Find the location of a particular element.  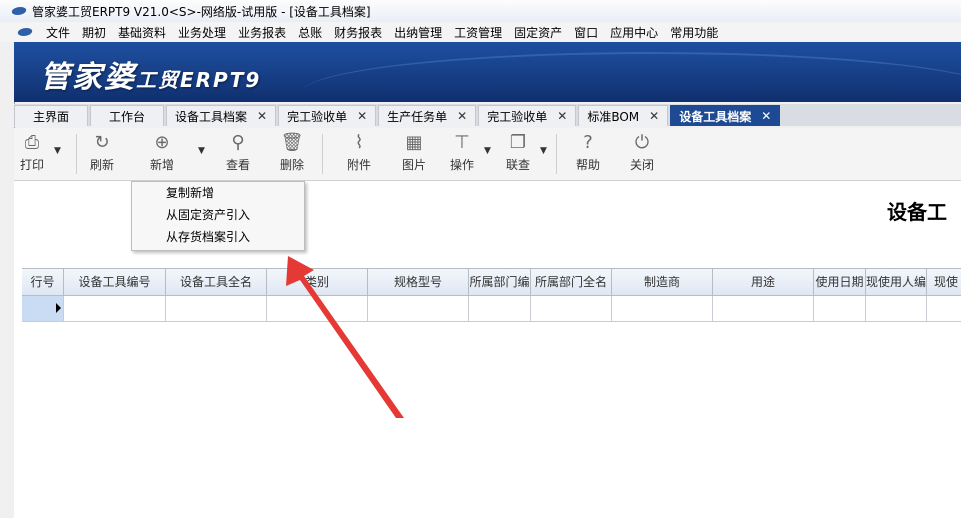

picture-button: ▦ 图片 is located at coordinates (414, 152).